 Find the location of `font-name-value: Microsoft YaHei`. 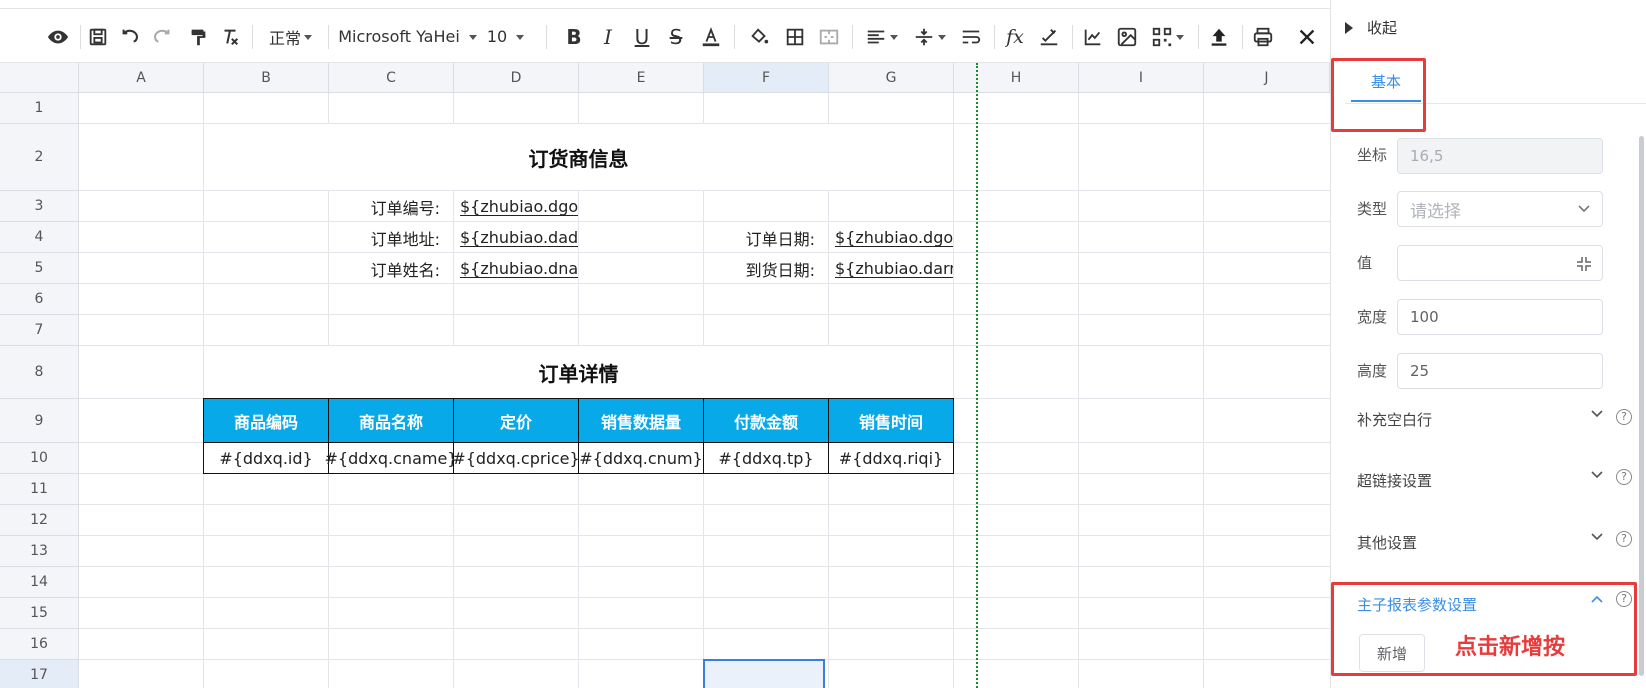

font-name-value: Microsoft YaHei is located at coordinates (399, 36).